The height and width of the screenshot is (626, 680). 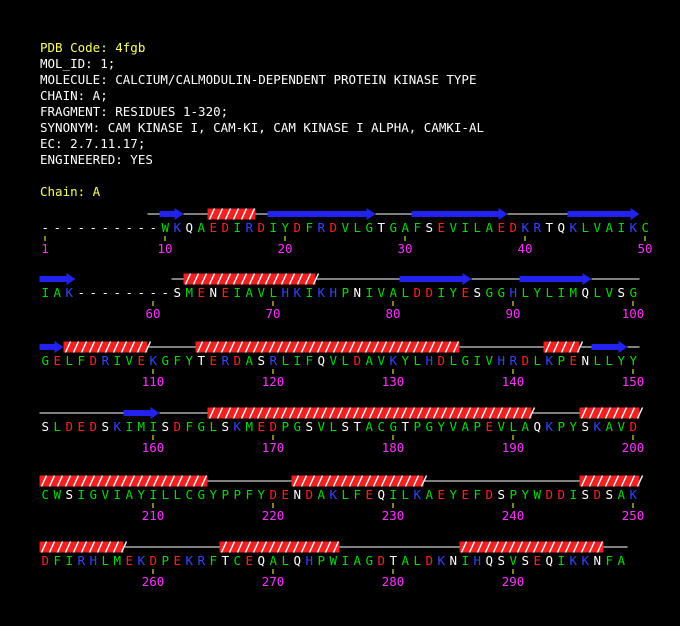 What do you see at coordinates (404, 248) in the screenshot?
I see `residue-number: 30` at bounding box center [404, 248].